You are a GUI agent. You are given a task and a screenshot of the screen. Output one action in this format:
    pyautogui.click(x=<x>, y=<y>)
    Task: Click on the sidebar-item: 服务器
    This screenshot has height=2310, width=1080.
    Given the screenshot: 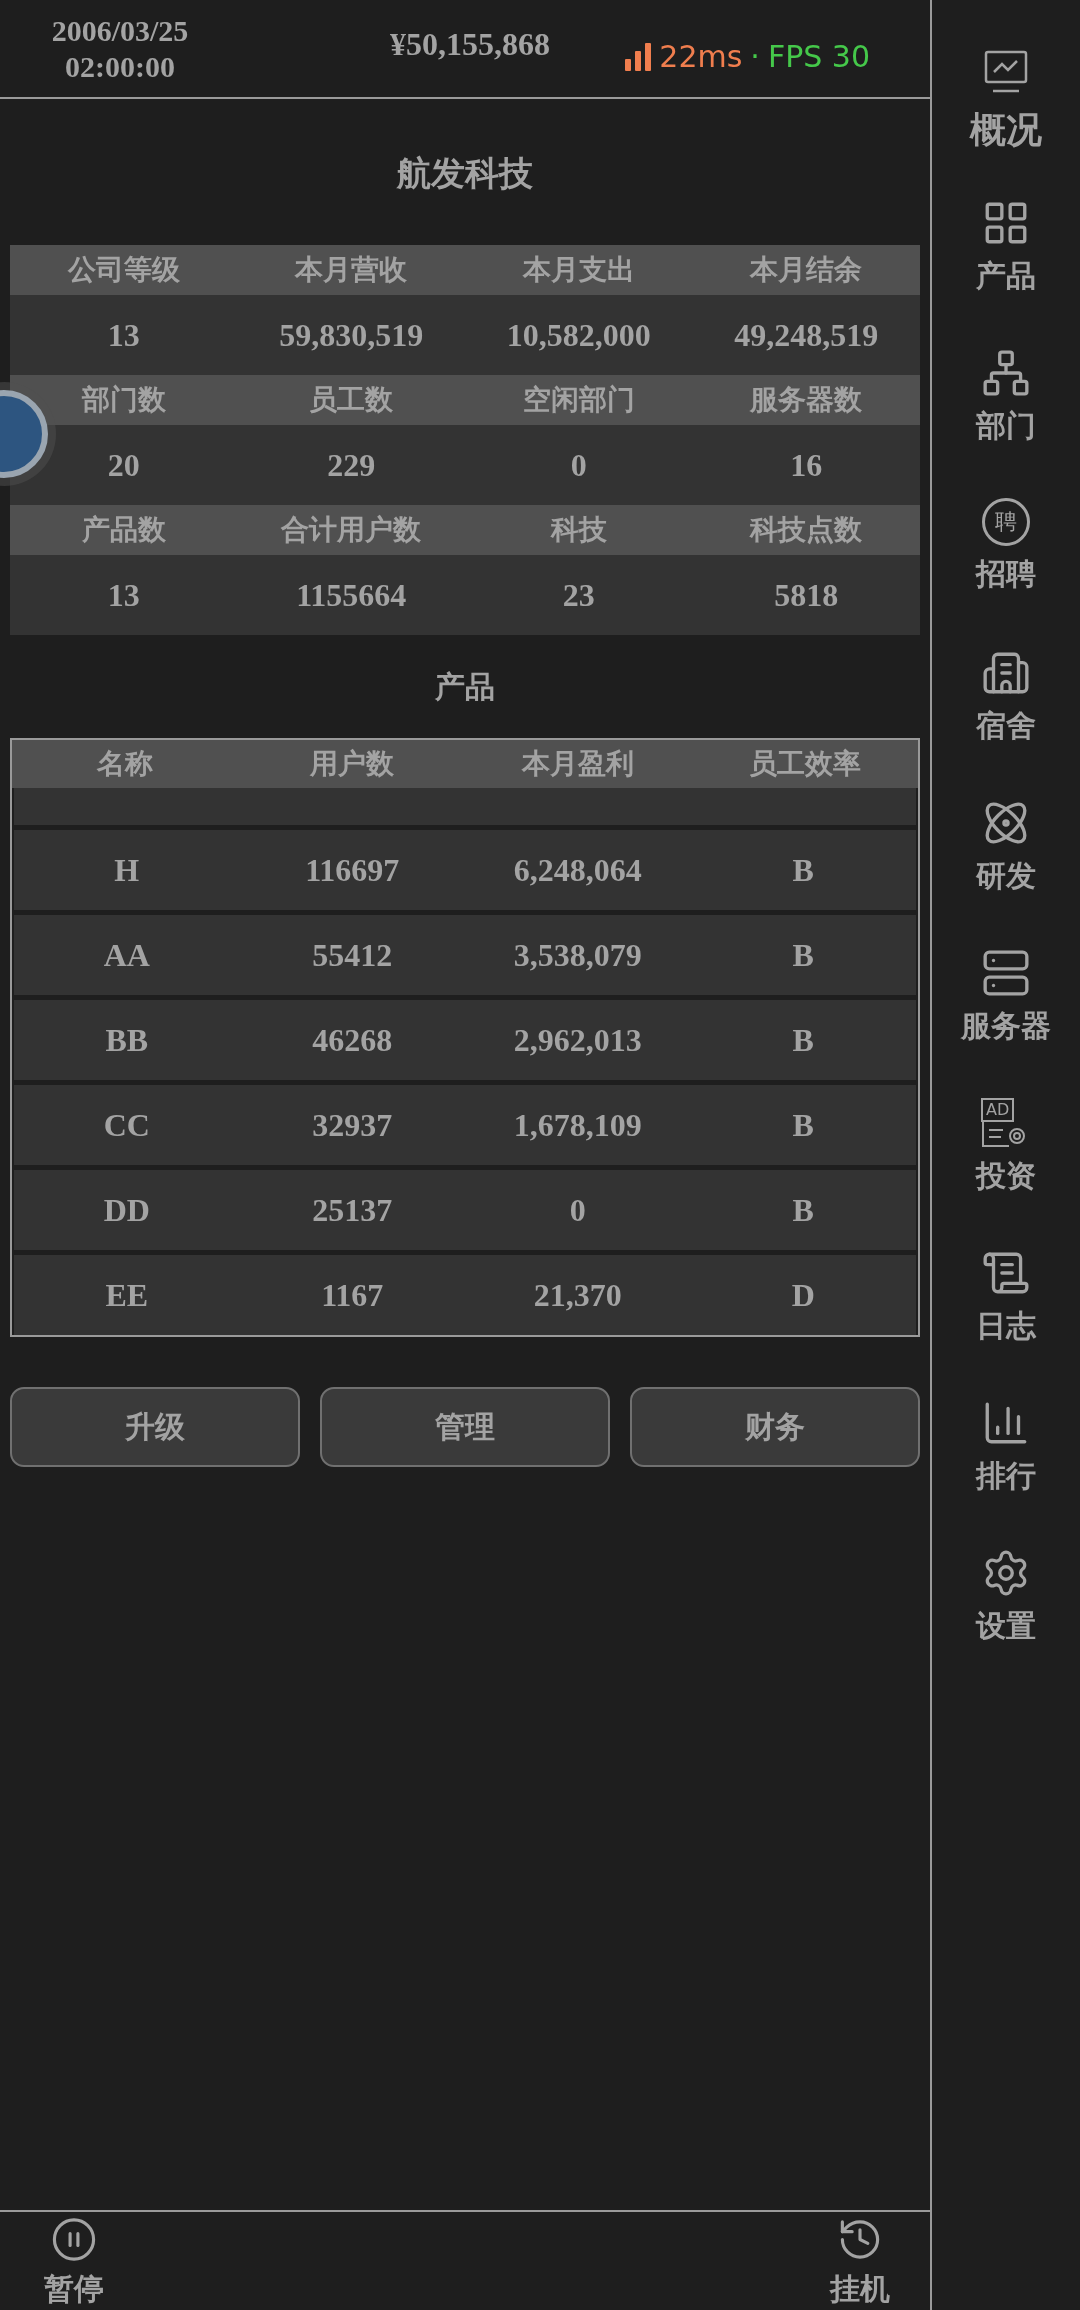 What is the action you would take?
    pyautogui.click(x=1006, y=1004)
    